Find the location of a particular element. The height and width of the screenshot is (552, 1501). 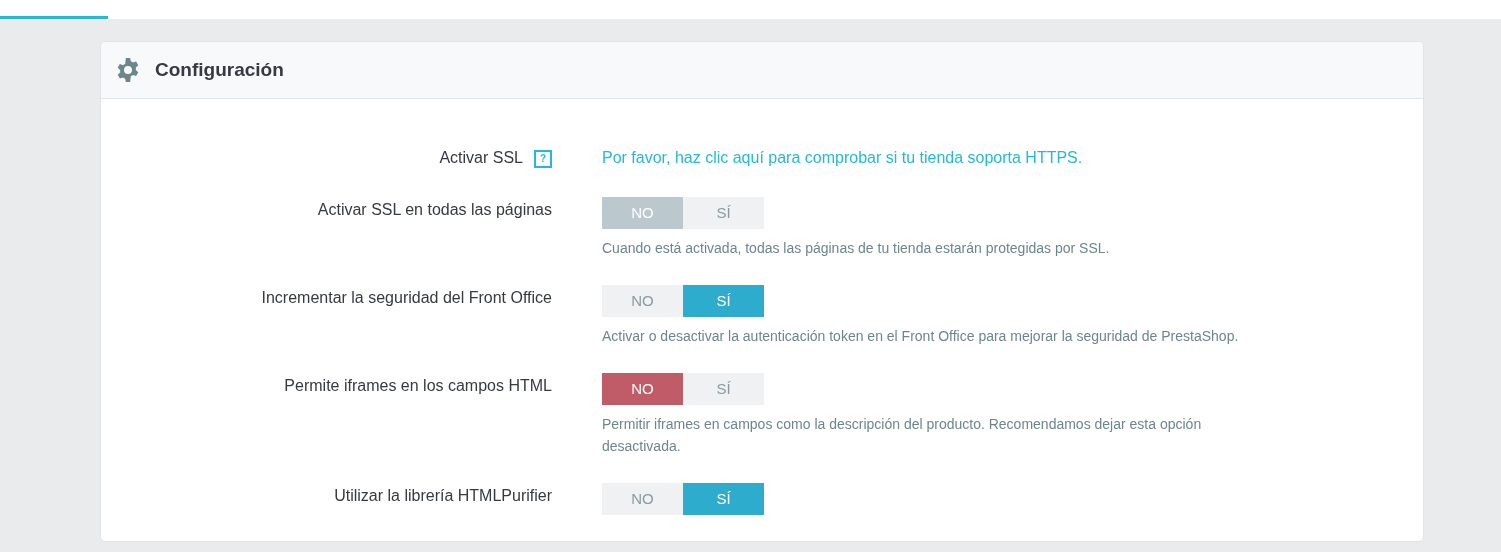

field-label: Activar SSL is located at coordinates (481, 157).